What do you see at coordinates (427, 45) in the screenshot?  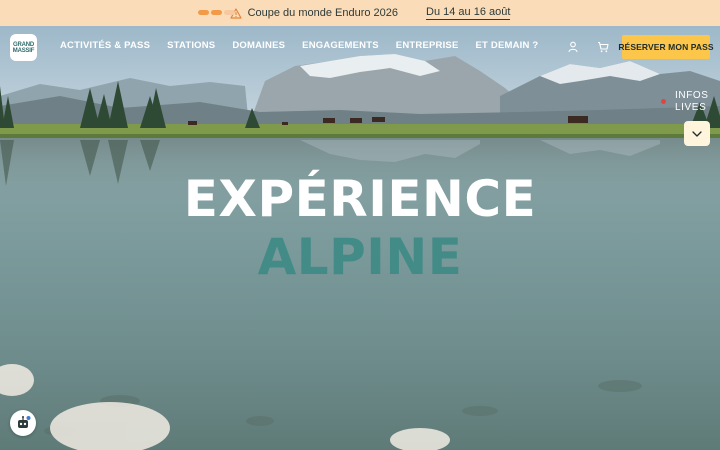 I see `nav-item-entreprise: ENTREPRISE` at bounding box center [427, 45].